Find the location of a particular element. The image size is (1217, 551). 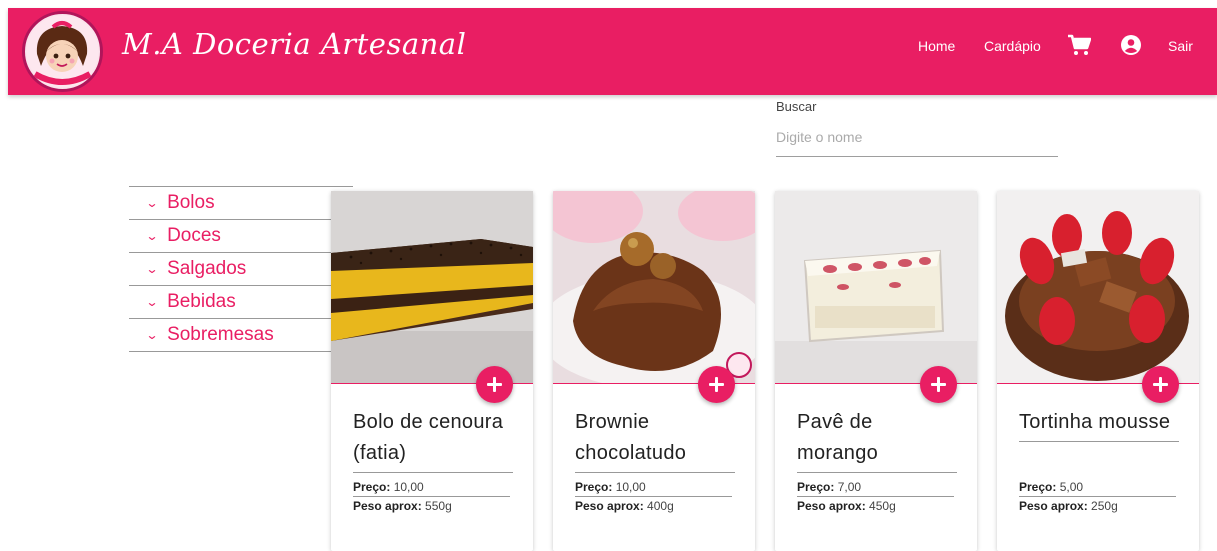

product-name: Tortinha mousse is located at coordinates (1099, 424).